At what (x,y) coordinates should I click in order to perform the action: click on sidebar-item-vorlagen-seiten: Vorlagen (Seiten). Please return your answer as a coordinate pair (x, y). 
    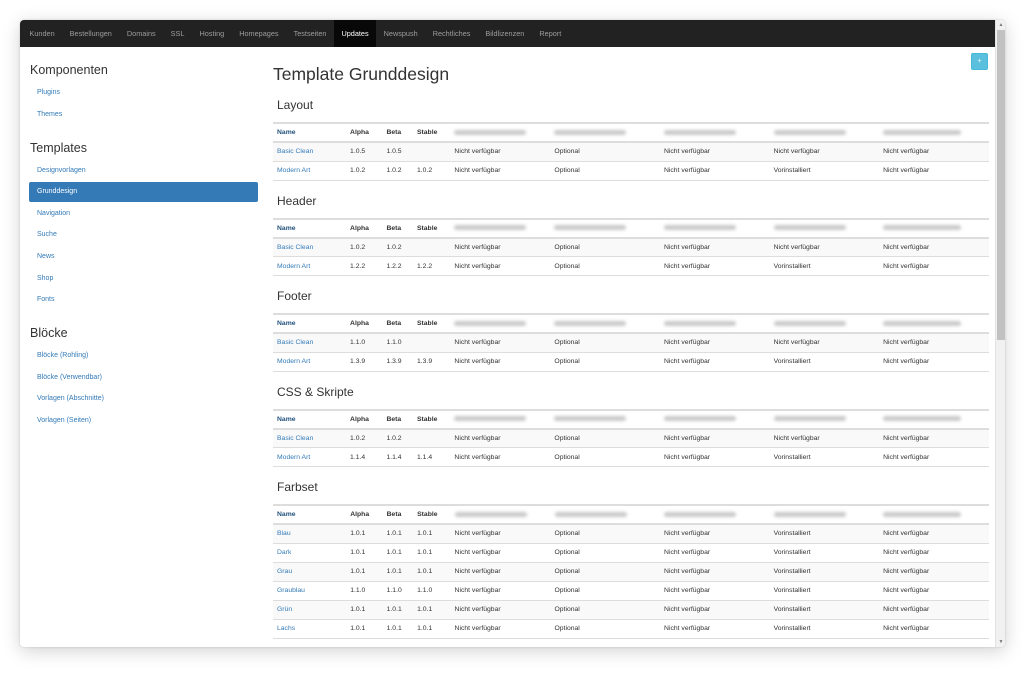
    Looking at the image, I should click on (143, 421).